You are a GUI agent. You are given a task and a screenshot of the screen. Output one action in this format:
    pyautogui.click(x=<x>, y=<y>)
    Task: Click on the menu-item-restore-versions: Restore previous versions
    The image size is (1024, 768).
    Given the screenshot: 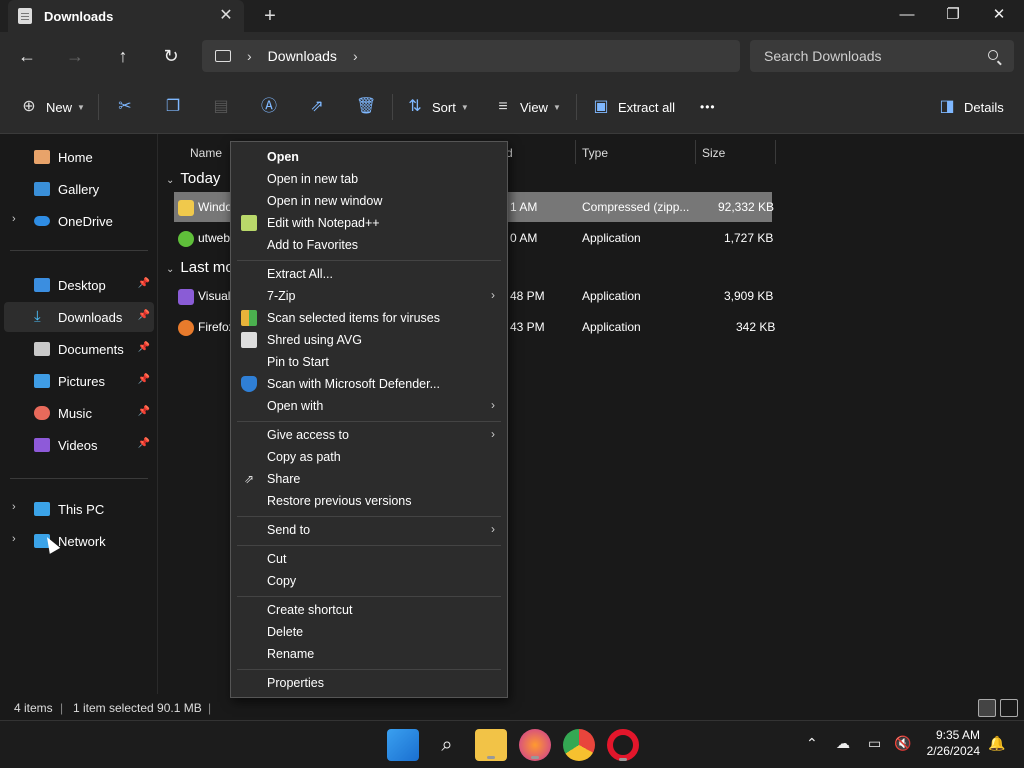 What is the action you would take?
    pyautogui.click(x=369, y=501)
    